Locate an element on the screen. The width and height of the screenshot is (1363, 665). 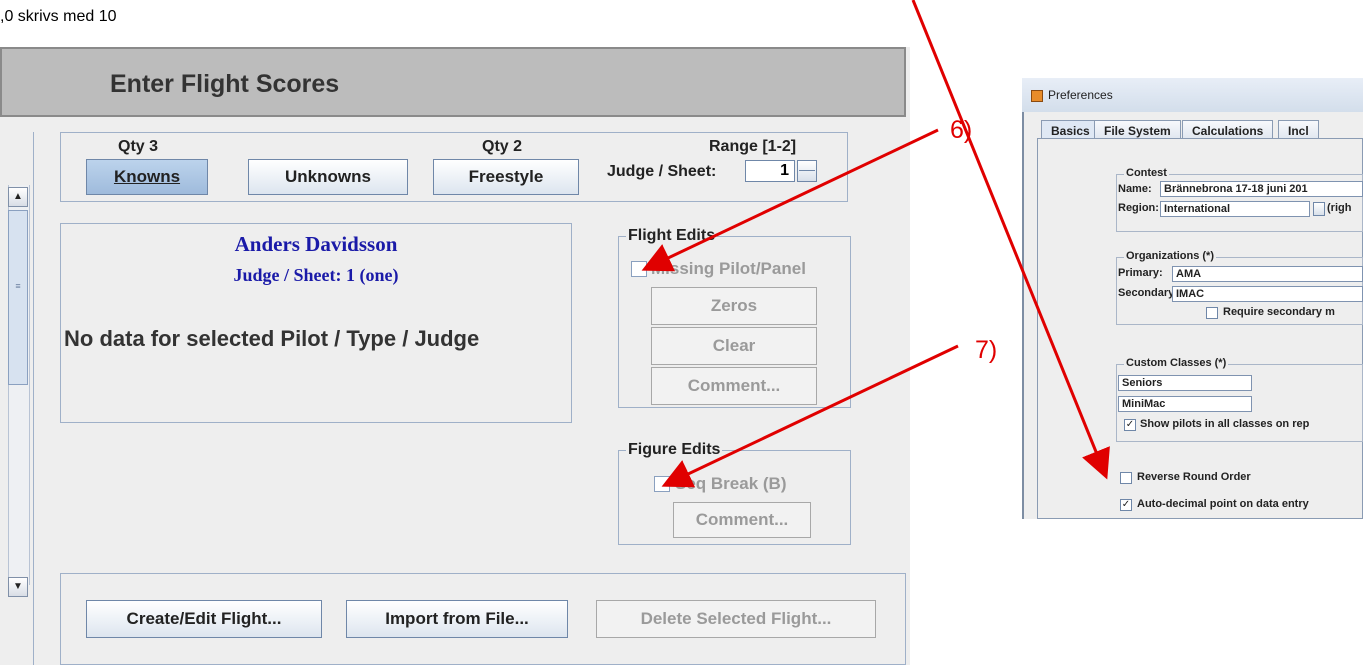
arrow-reverse-round is located at coordinates (1010, 240).